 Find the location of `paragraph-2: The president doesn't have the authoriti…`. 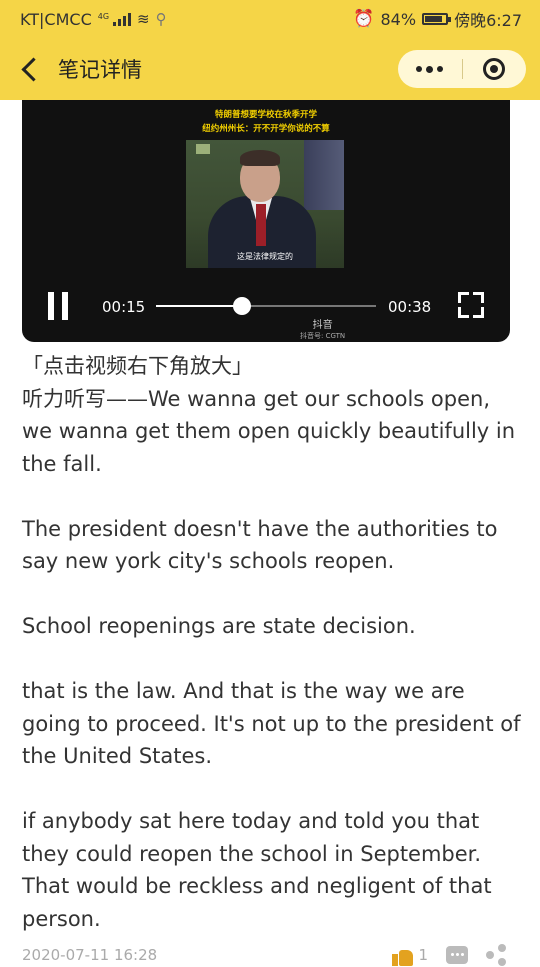

paragraph-2: The president doesn't have the authoriti… is located at coordinates (260, 545).